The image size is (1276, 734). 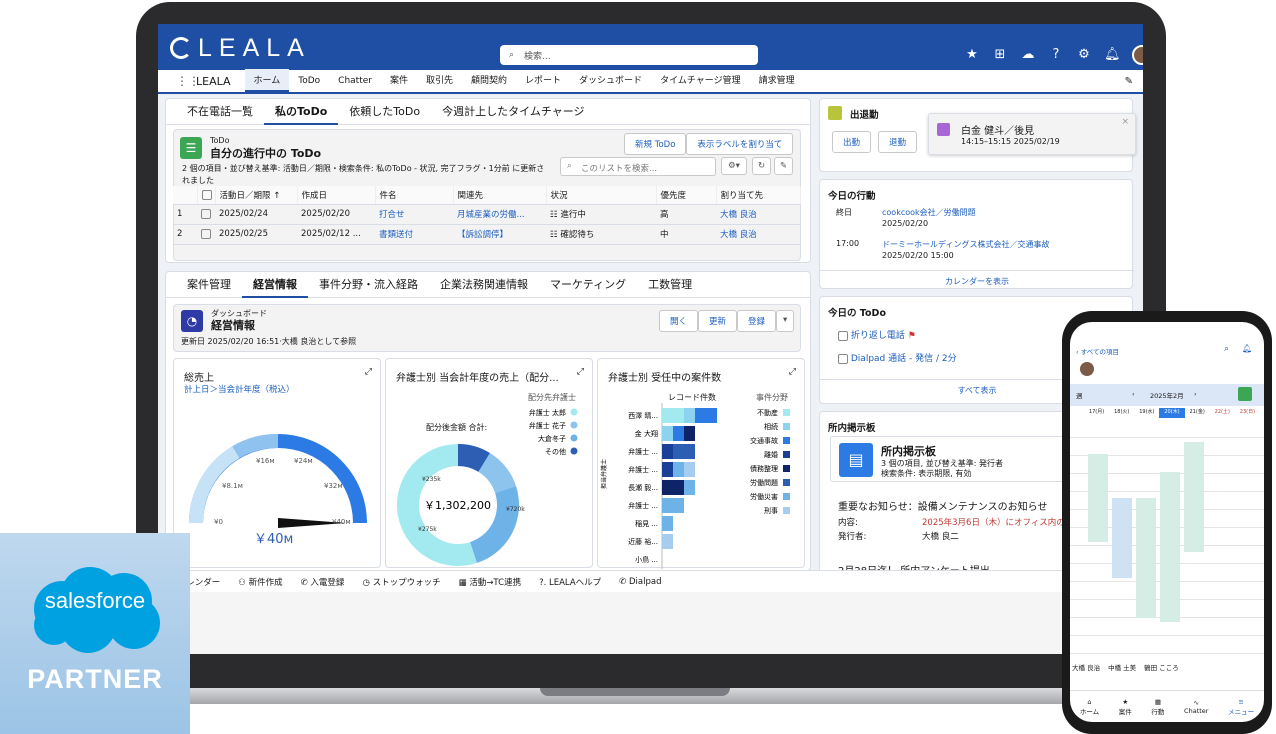 I want to click on dashboard-menu-button: ▾, so click(x=785, y=321).